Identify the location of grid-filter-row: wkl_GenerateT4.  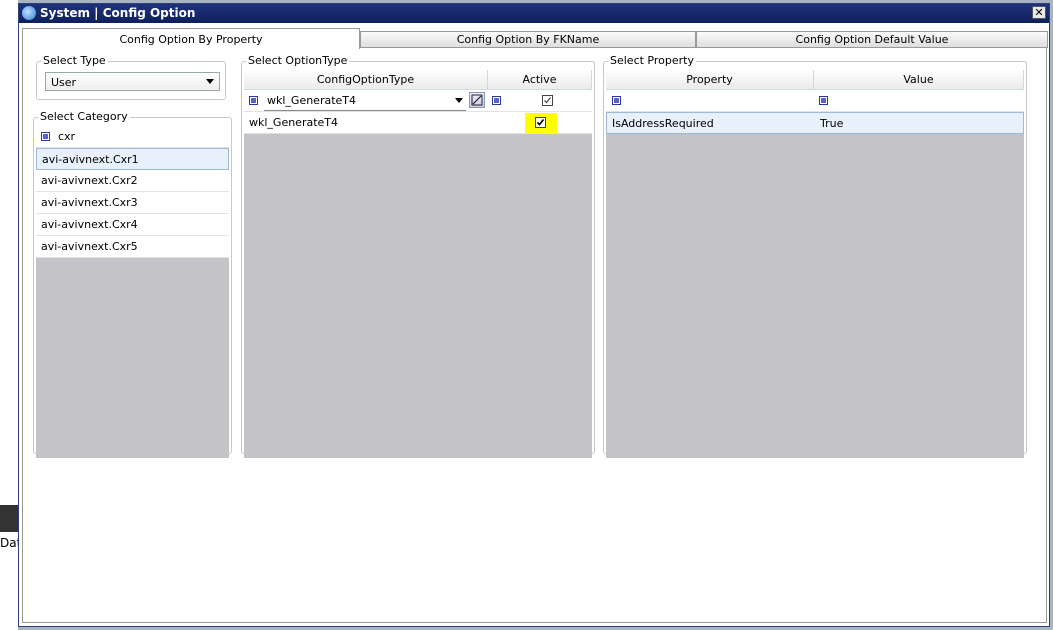
(418, 101).